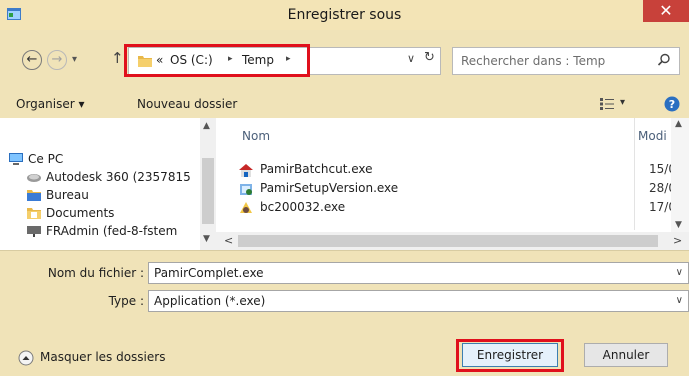  I want to click on setup-icon, so click(246, 189).